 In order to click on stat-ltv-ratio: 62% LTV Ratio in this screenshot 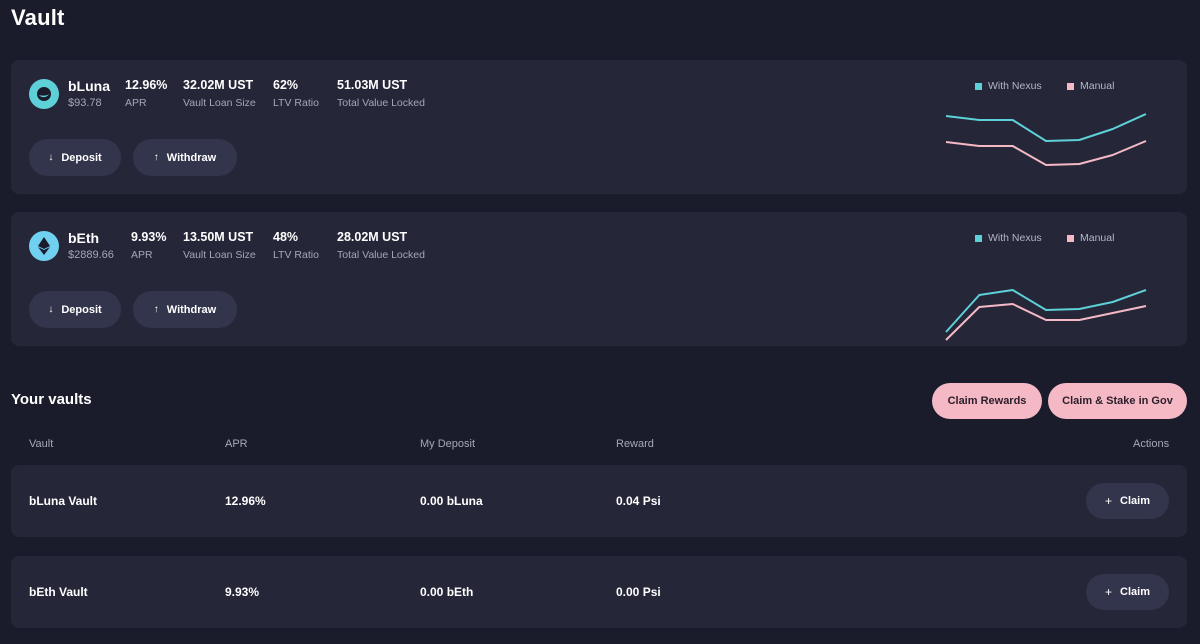, I will do `click(296, 93)`.